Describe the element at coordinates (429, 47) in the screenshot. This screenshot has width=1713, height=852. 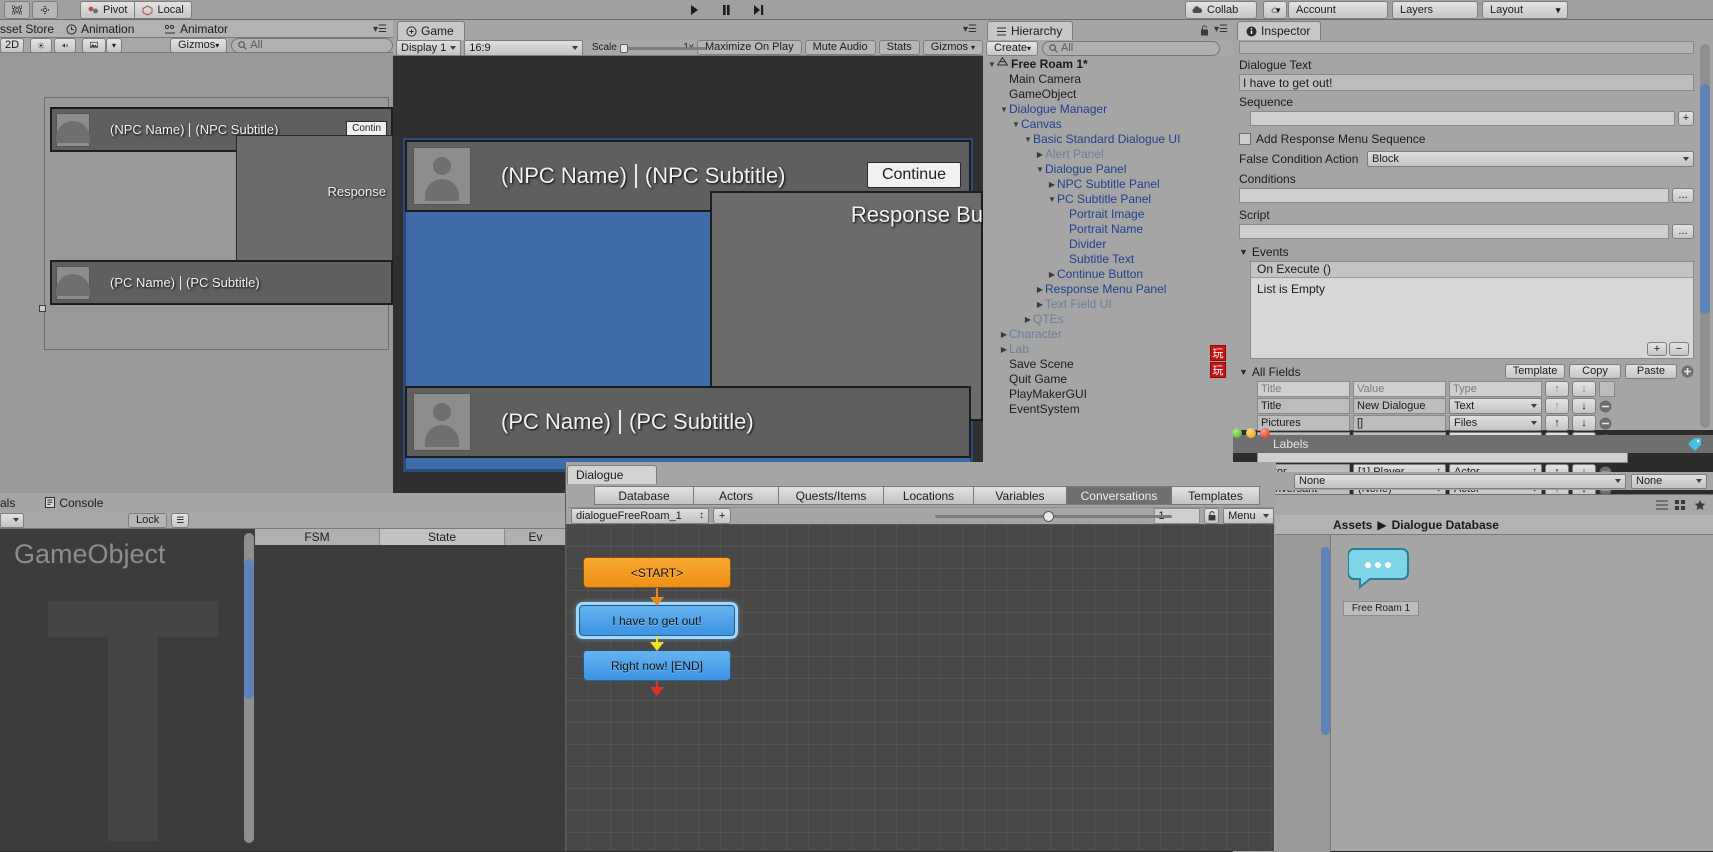
I see `display-select: Display 1` at that location.